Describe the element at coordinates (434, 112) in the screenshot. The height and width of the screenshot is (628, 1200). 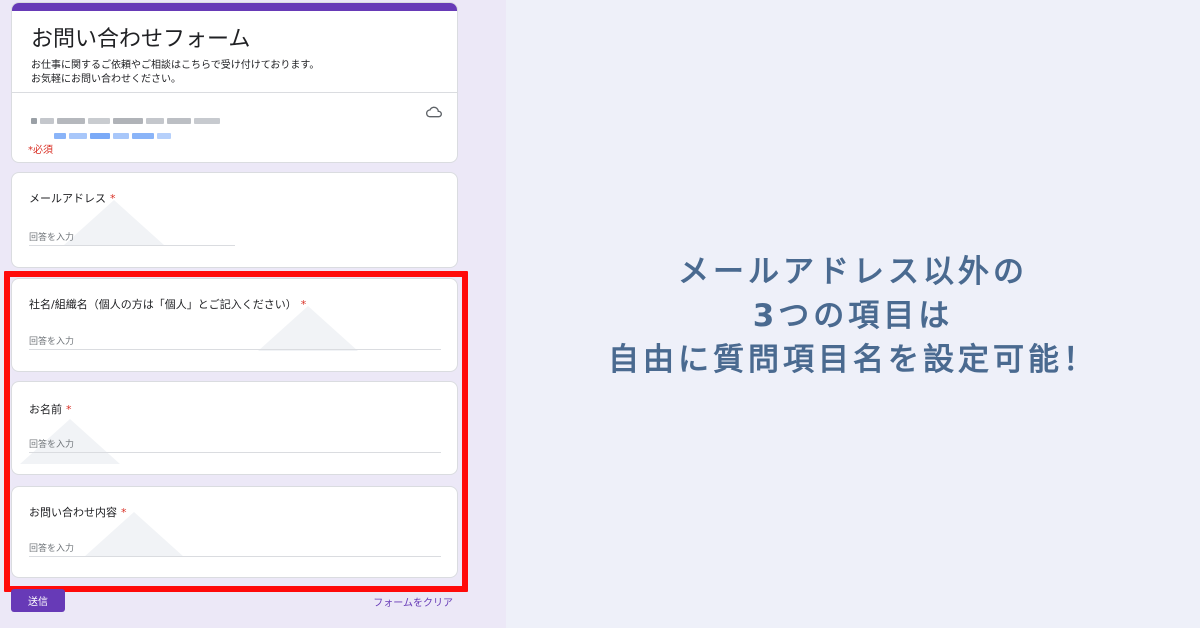
I see `cloud-icon` at that location.